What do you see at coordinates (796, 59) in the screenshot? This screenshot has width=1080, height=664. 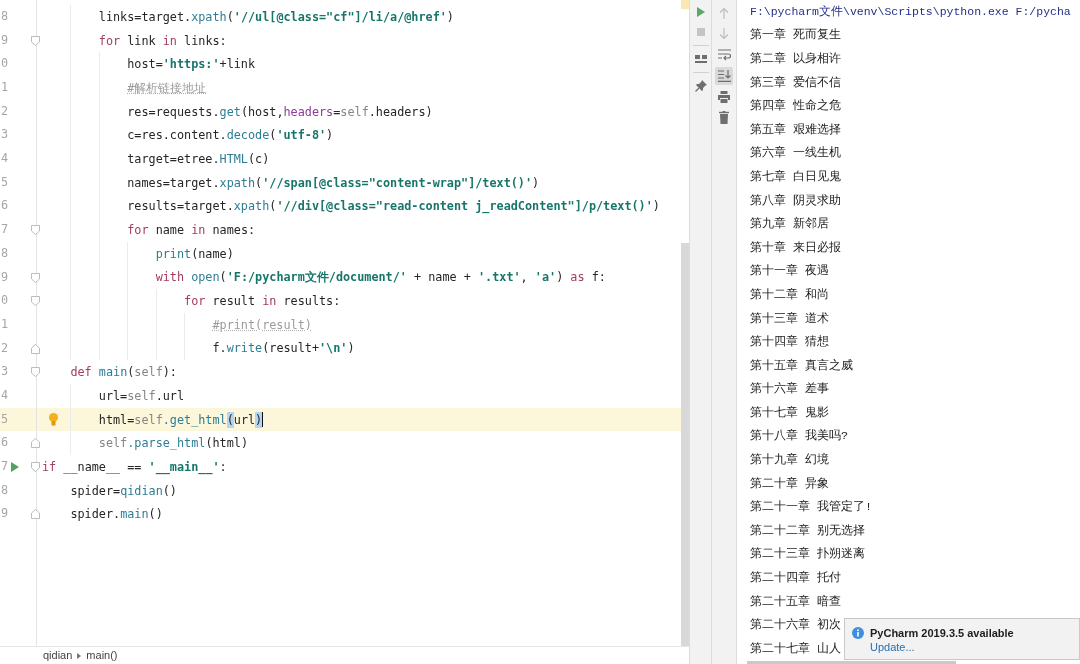 I see `console-output-line: 第二章 以身相许` at bounding box center [796, 59].